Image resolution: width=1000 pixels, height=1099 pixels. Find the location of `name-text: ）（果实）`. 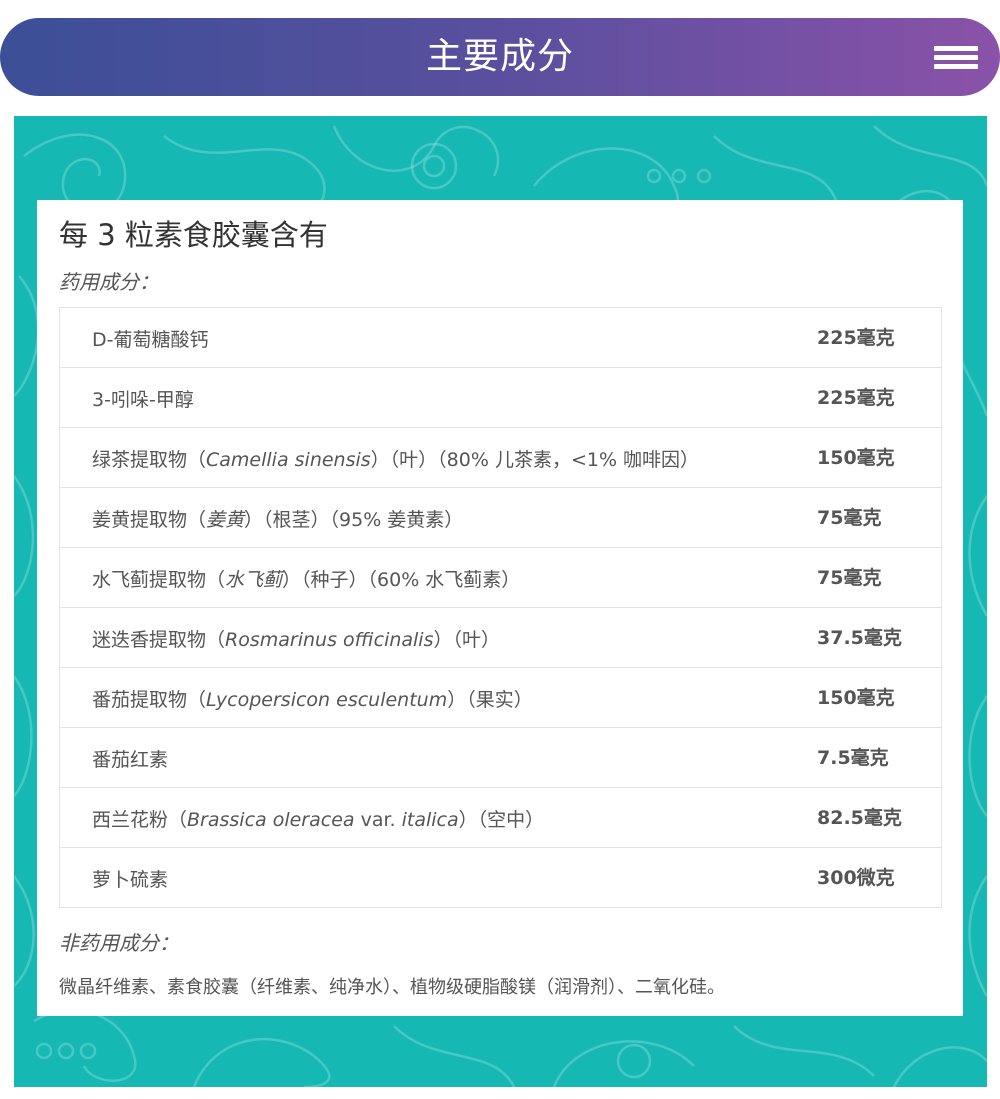

name-text: ）（果实） is located at coordinates (490, 700).